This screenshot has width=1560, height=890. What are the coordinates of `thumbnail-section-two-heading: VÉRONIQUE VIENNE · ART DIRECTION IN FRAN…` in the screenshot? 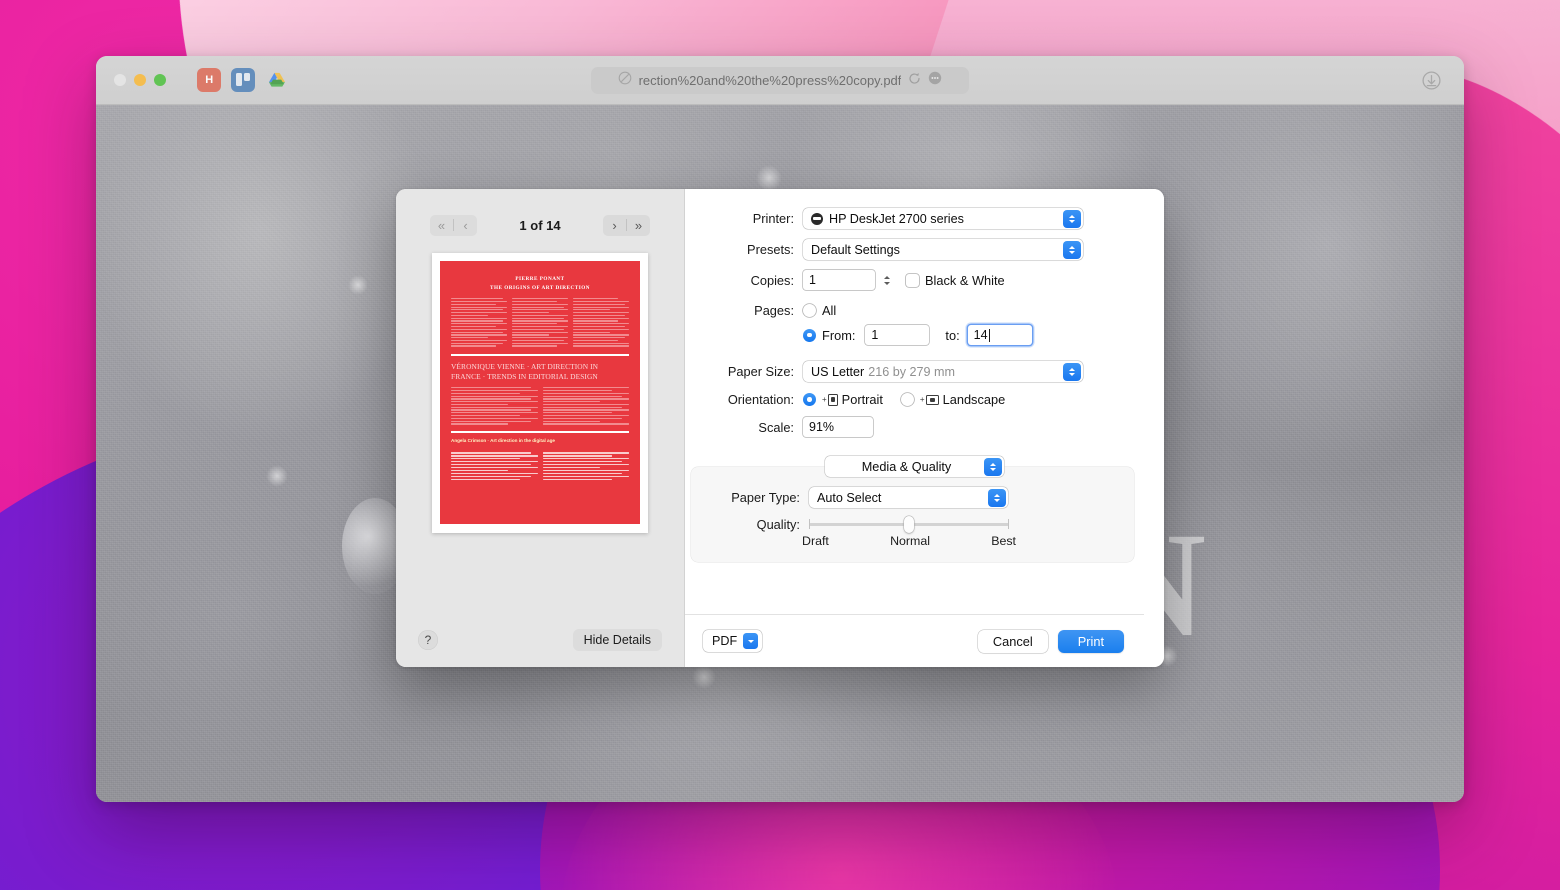 It's located at (525, 372).